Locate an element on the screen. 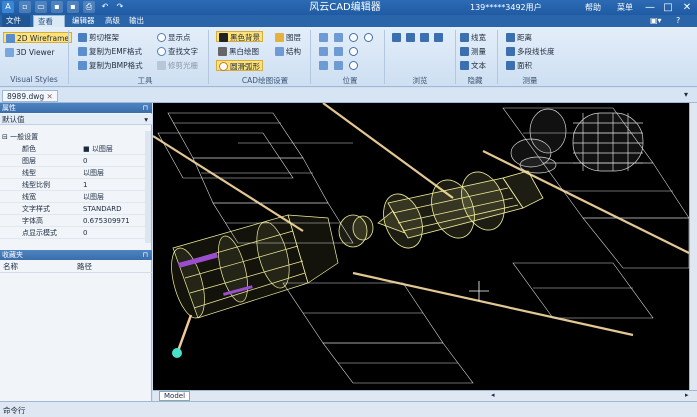  zoom-previous-icon is located at coordinates (353, 51).